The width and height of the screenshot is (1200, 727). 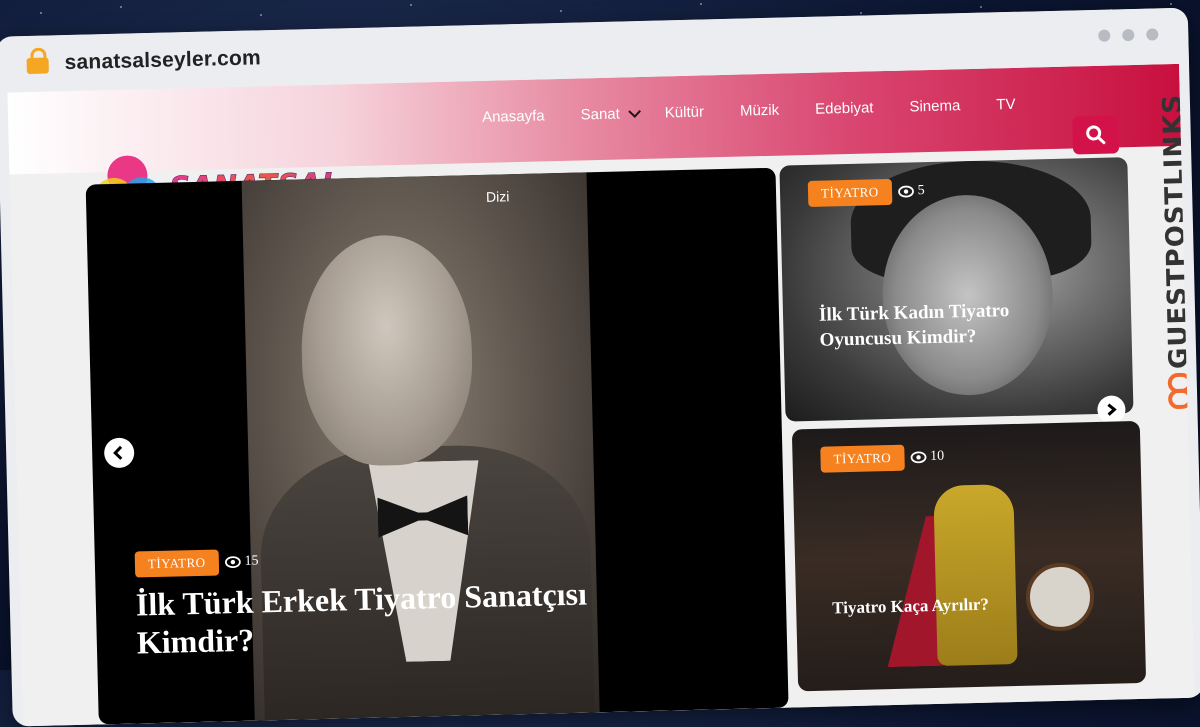 I want to click on nav-item-label: Sanat, so click(x=600, y=114).